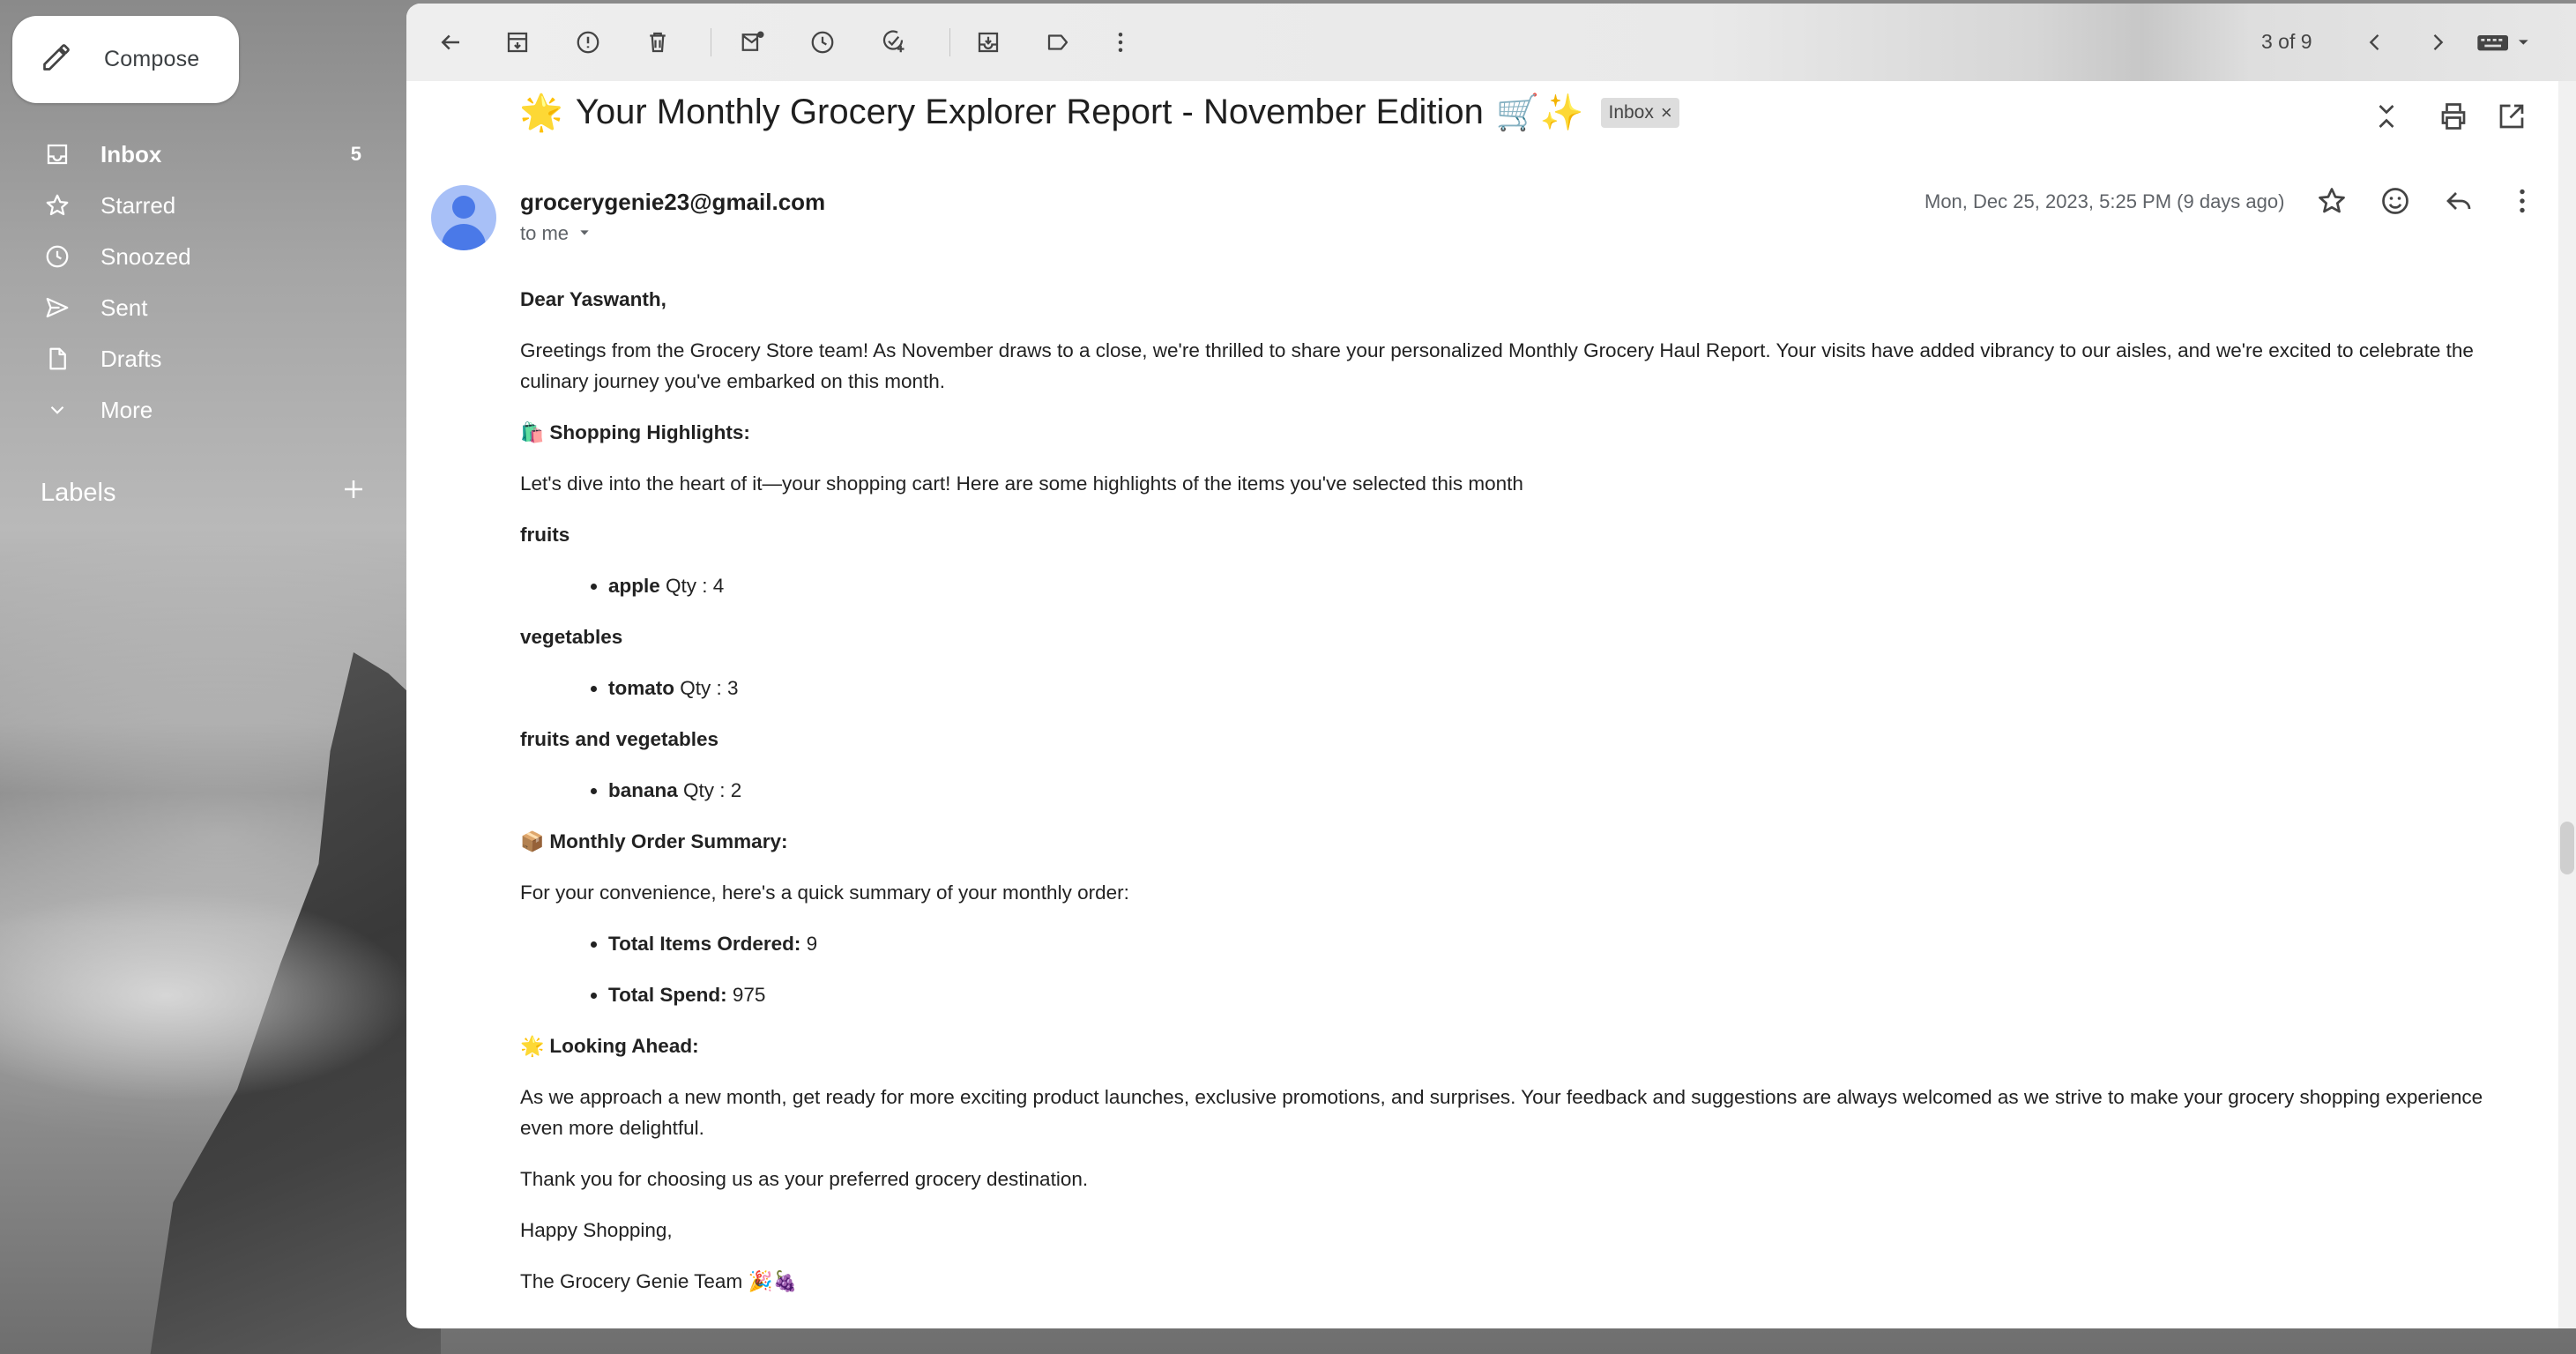 This screenshot has height=1354, width=2576. What do you see at coordinates (696, 586) in the screenshot?
I see `item-qty: Qty : 4` at bounding box center [696, 586].